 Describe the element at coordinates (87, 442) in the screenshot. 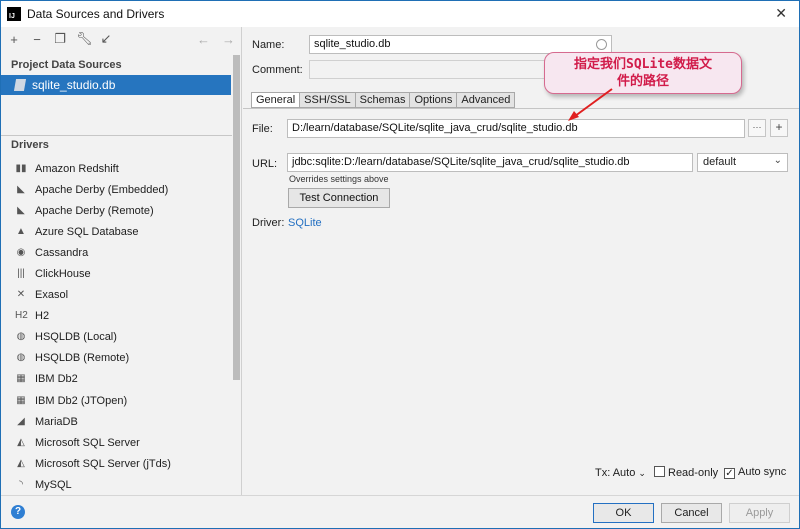

I see `driver-label: Microsoft SQL Server` at that location.